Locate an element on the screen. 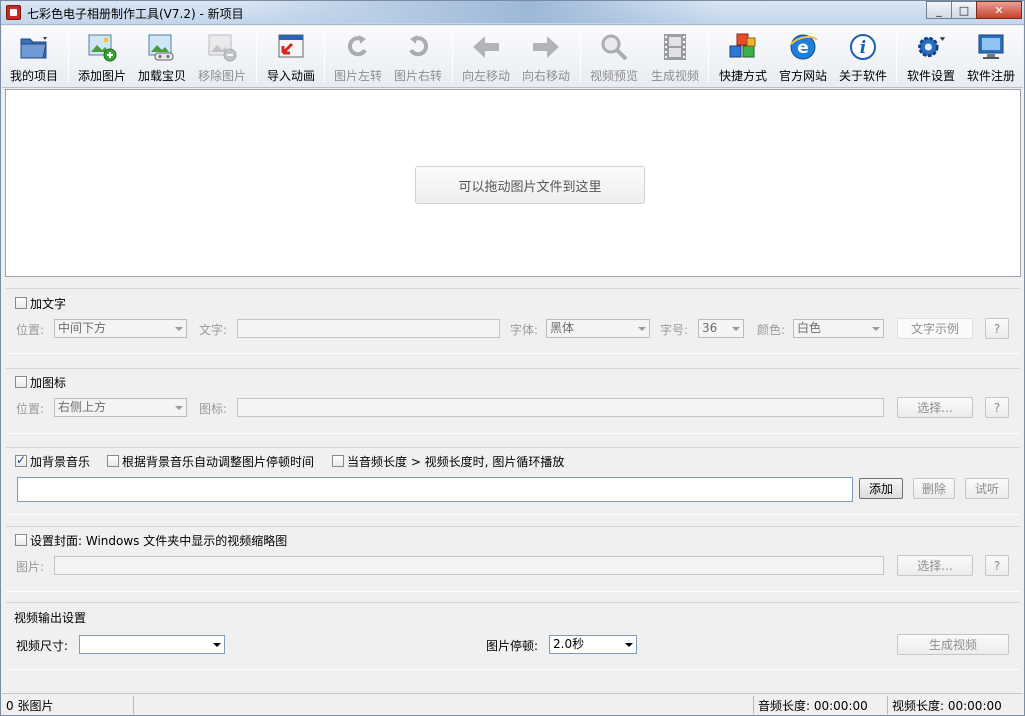 The image size is (1025, 716). picture-pause-label: 图片停顿: is located at coordinates (512, 646).